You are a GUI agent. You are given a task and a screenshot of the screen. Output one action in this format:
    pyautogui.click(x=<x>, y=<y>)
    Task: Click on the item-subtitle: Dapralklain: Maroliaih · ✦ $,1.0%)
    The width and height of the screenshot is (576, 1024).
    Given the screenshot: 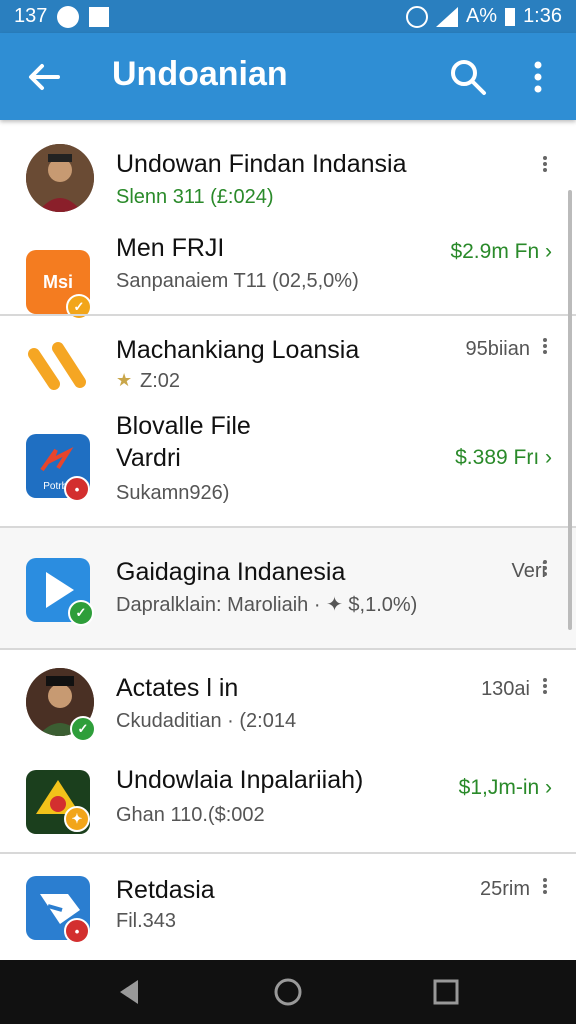 What is the action you would take?
    pyautogui.click(x=267, y=605)
    